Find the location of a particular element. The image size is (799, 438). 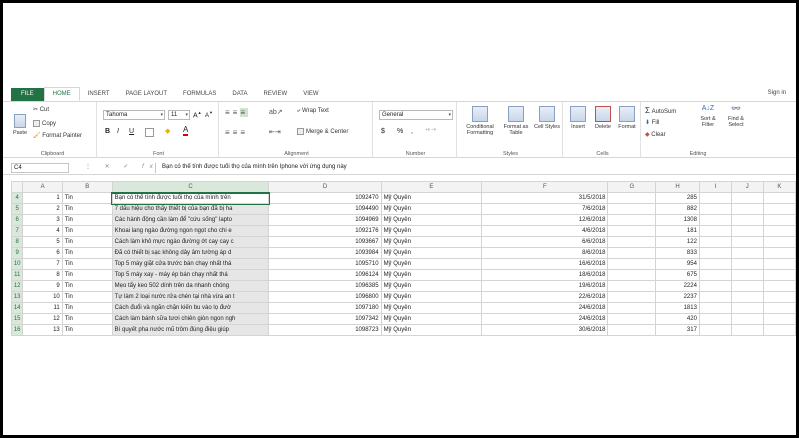

cell-d: 1096800 is located at coordinates (325, 297).